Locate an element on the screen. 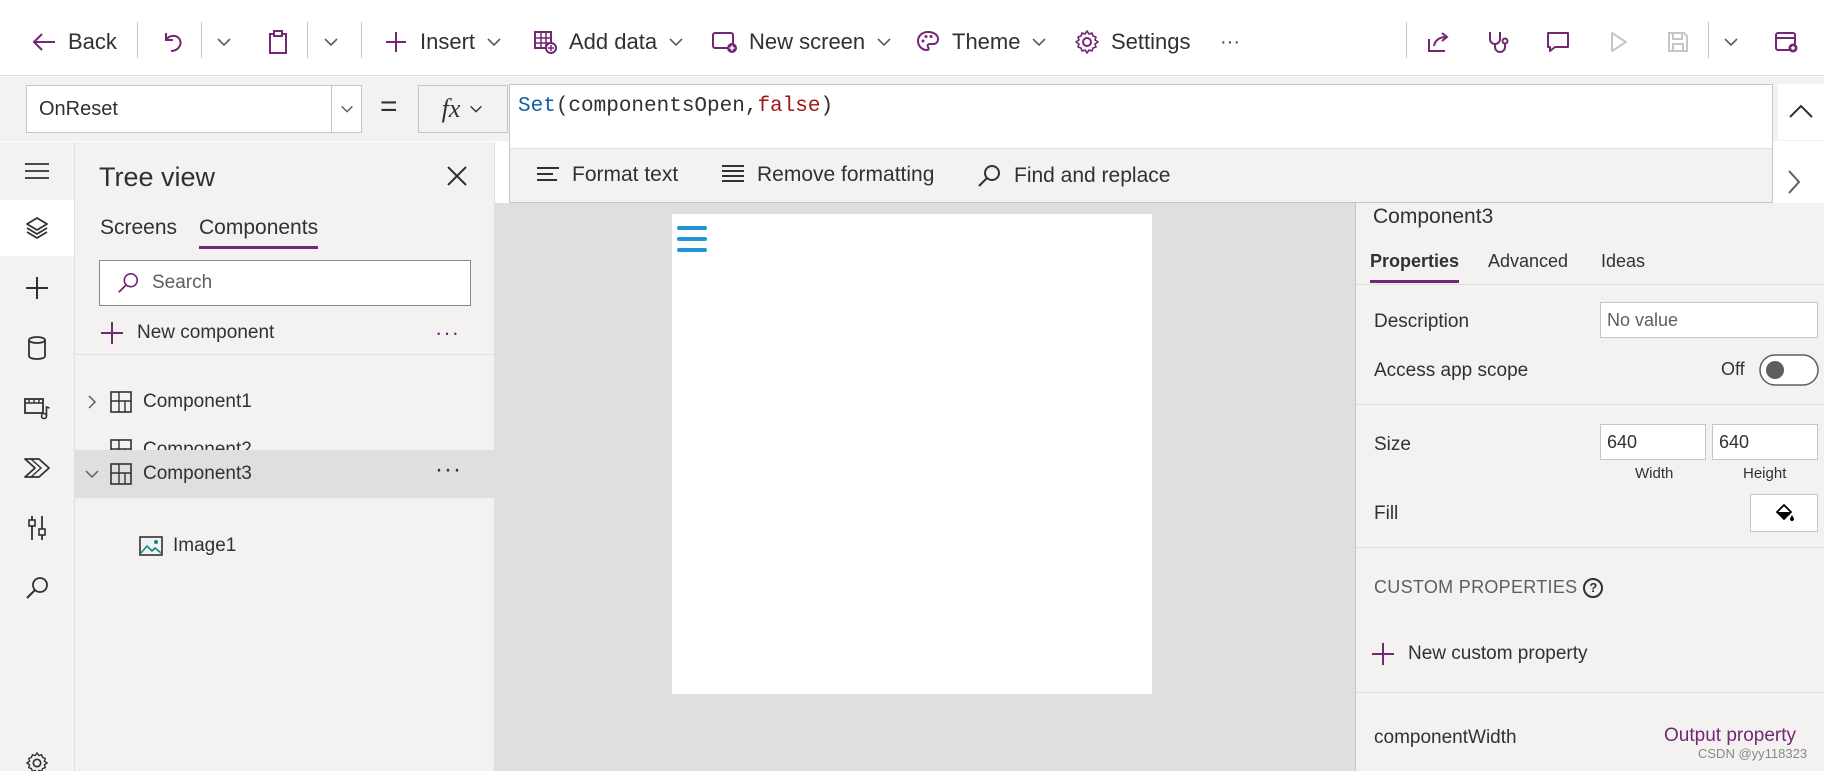  more-commands-button: ··· is located at coordinates (1230, 42).